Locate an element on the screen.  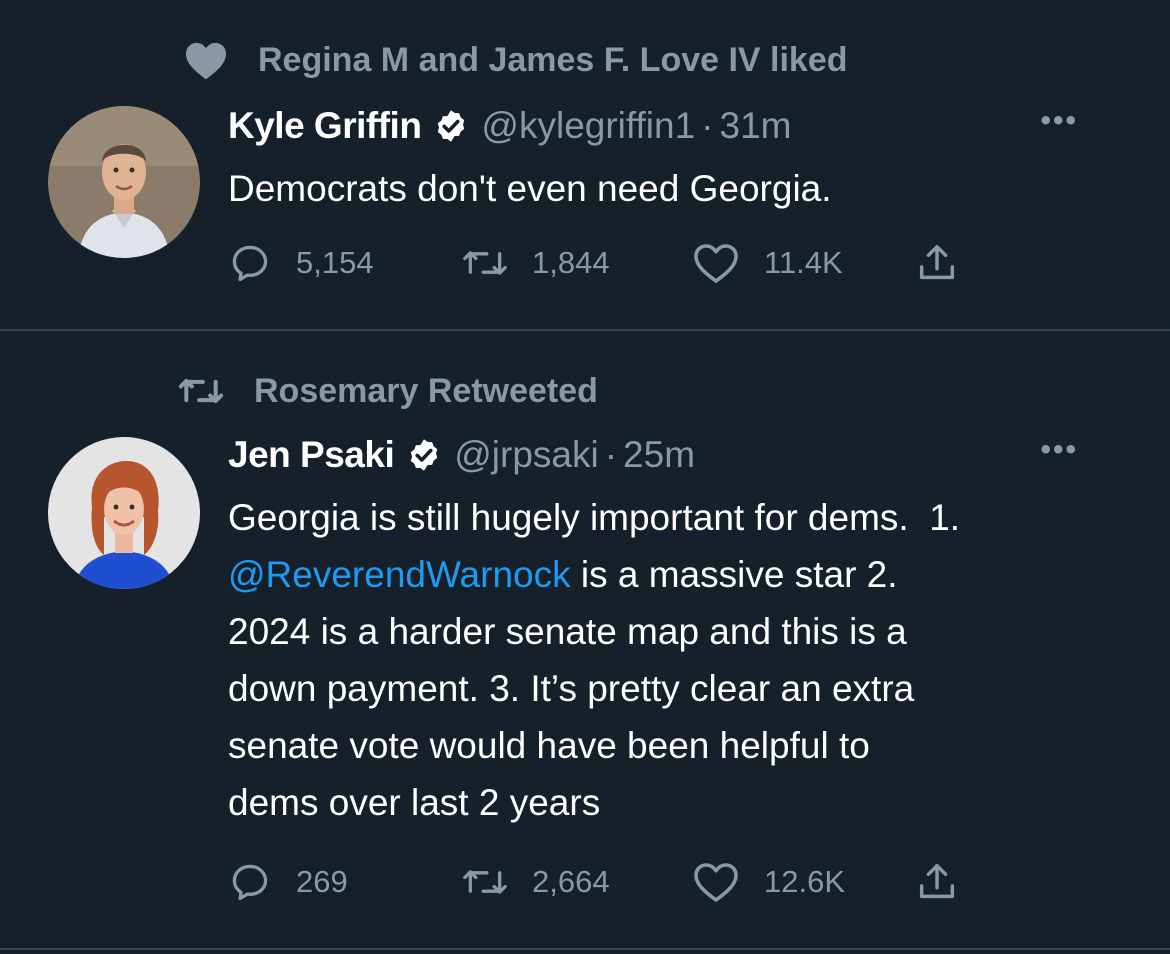
like-count: 12.6K is located at coordinates (805, 881).